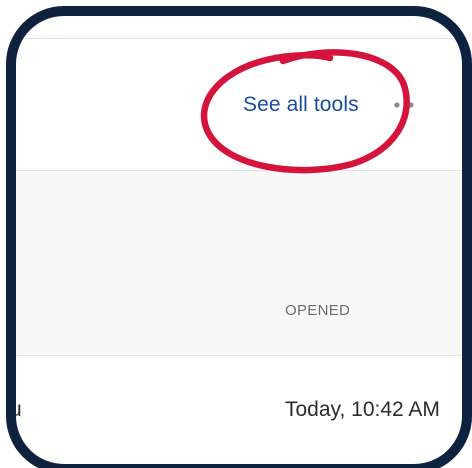 The height and width of the screenshot is (468, 472). What do you see at coordinates (317, 310) in the screenshot?
I see `column-header-opened: OPENED` at bounding box center [317, 310].